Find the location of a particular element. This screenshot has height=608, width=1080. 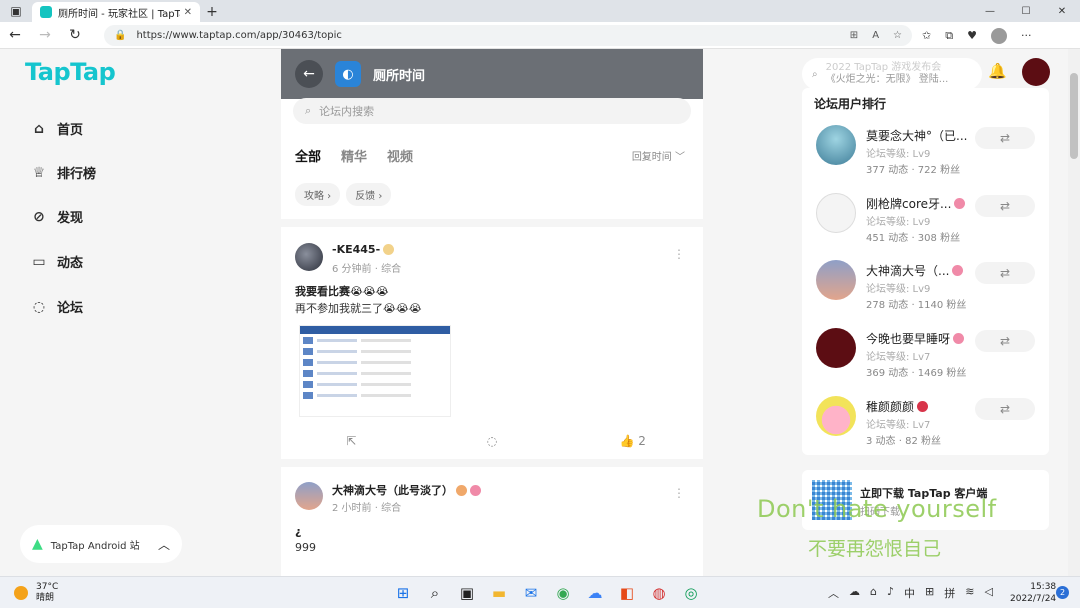

sidebar-item-home: ⌂ 首页 is located at coordinates (56, 129).